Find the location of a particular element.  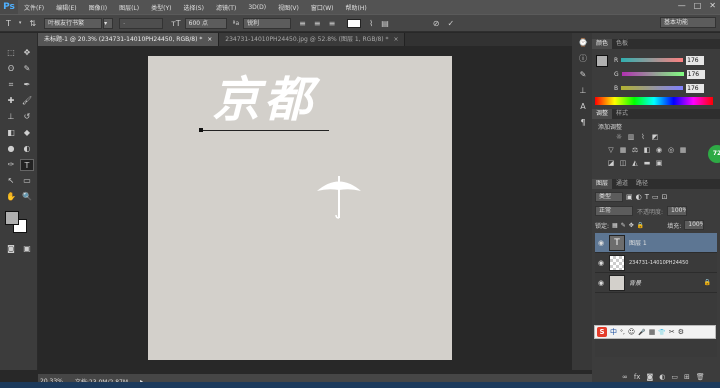

brush-panel-icon: ✎ is located at coordinates (583, 75).